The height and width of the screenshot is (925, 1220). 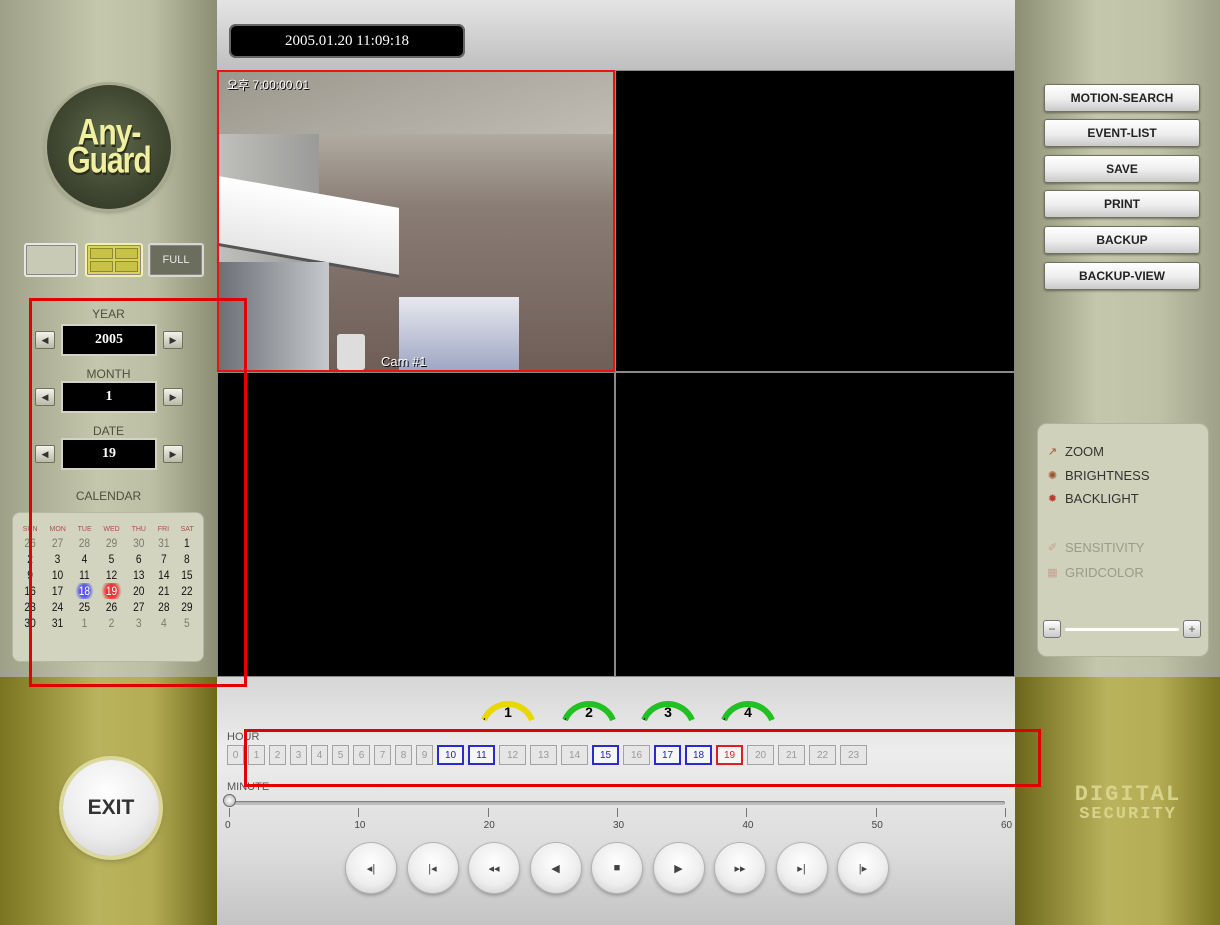 What do you see at coordinates (1122, 204) in the screenshot?
I see `print-button: PRINT` at bounding box center [1122, 204].